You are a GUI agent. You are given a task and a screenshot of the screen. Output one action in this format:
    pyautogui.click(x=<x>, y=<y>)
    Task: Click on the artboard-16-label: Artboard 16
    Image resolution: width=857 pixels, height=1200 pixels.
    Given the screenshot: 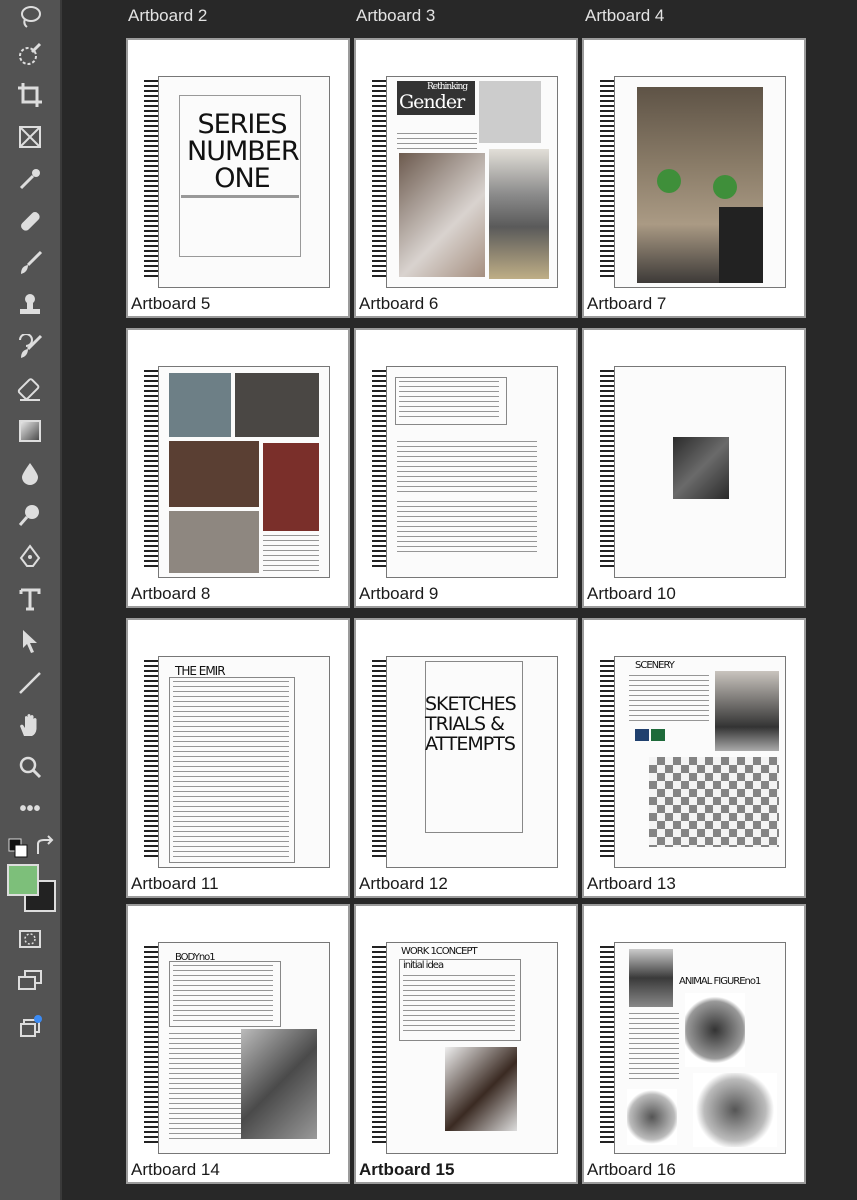 What is the action you would take?
    pyautogui.click(x=631, y=1170)
    